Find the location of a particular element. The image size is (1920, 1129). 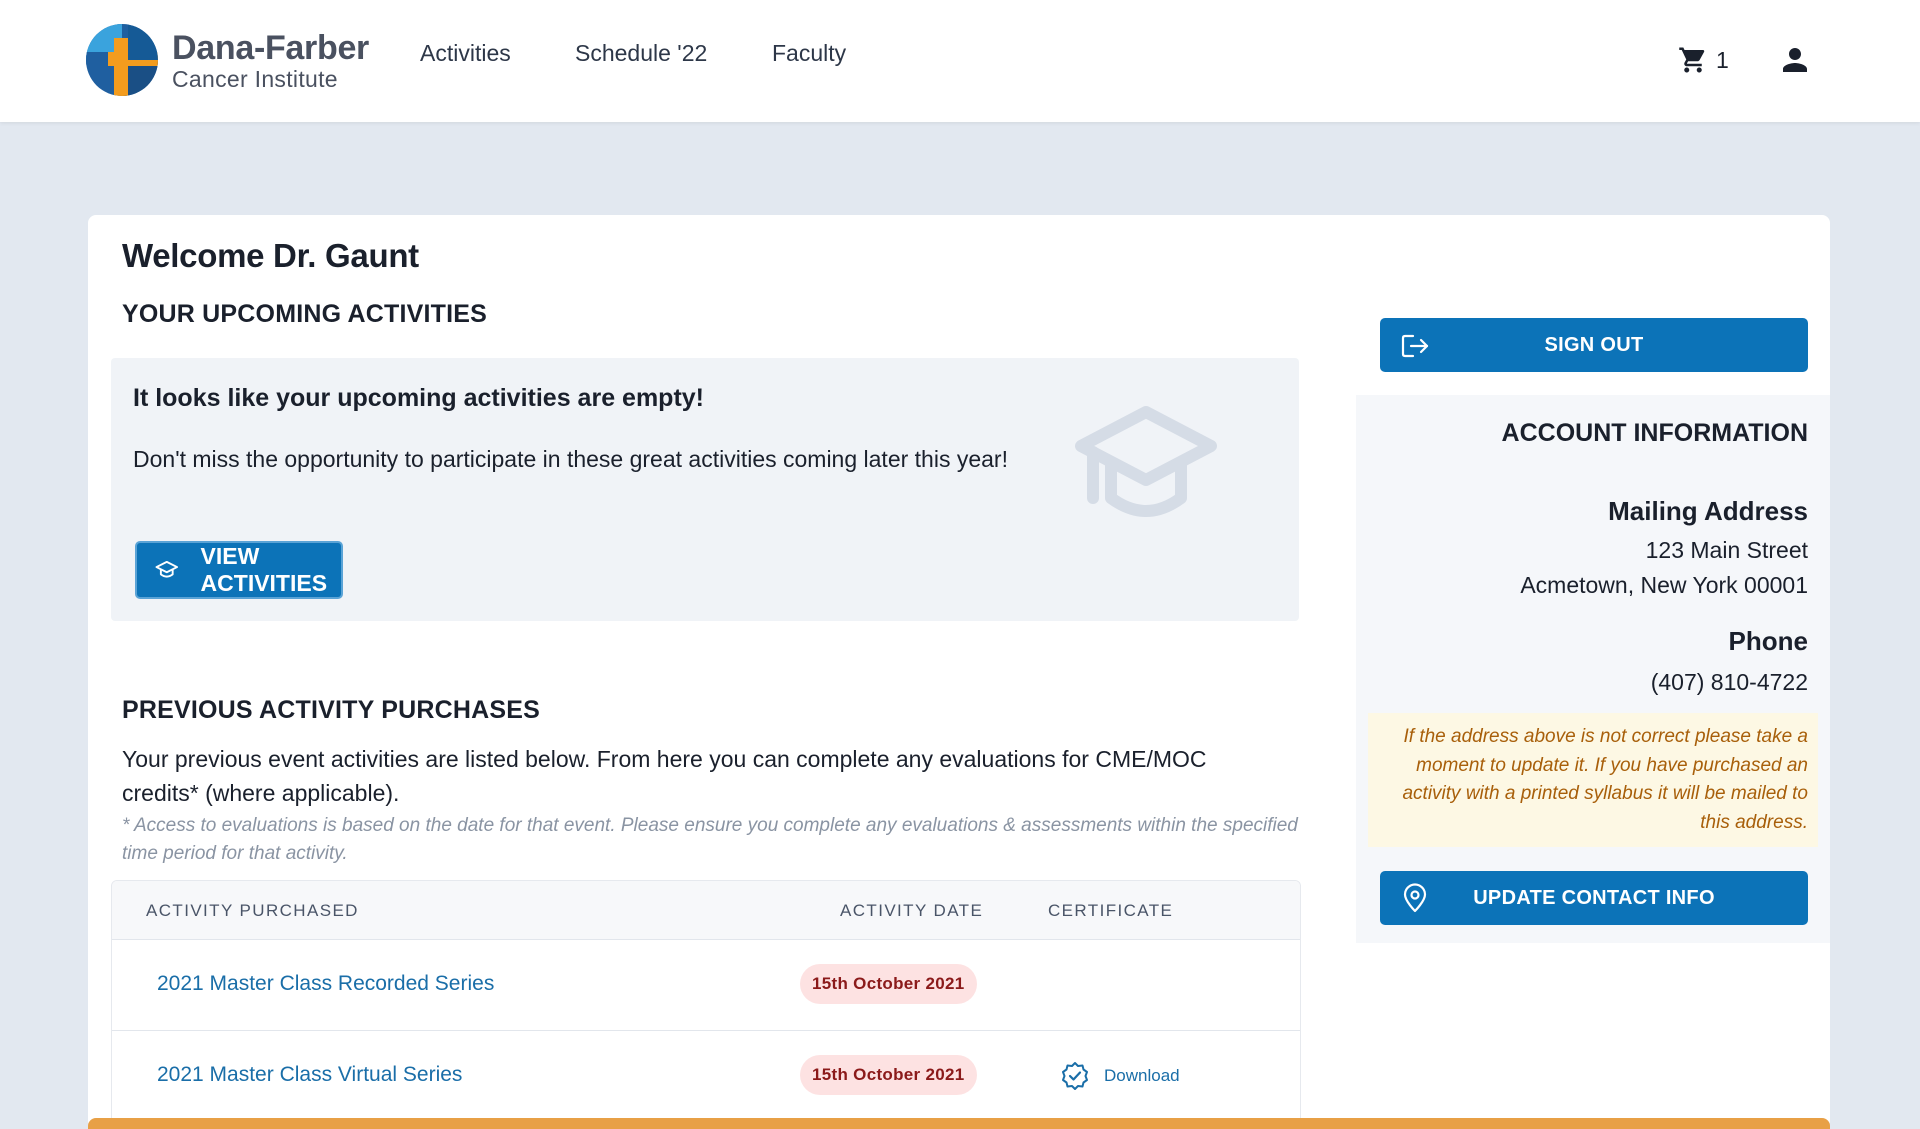

mailing-address-label: Mailing Address is located at coordinates (1708, 511).